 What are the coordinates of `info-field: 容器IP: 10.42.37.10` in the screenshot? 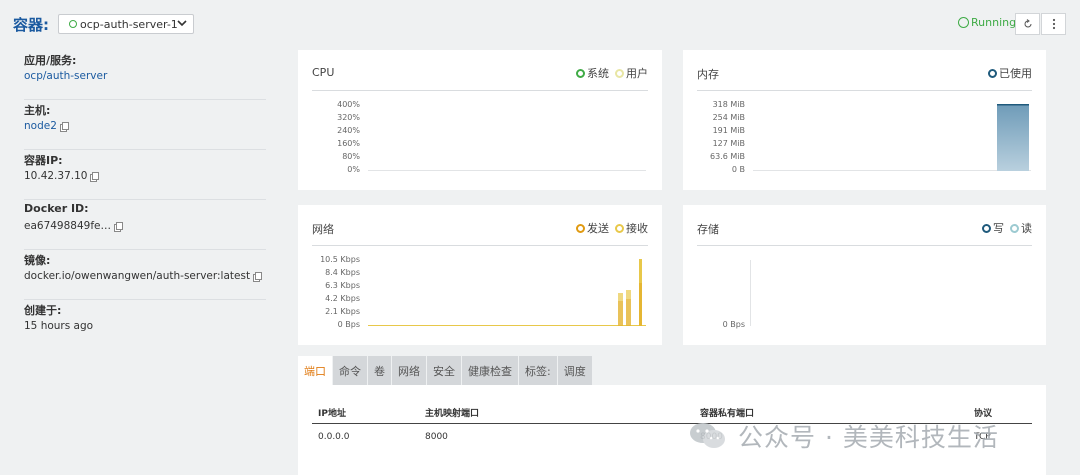 It's located at (145, 175).